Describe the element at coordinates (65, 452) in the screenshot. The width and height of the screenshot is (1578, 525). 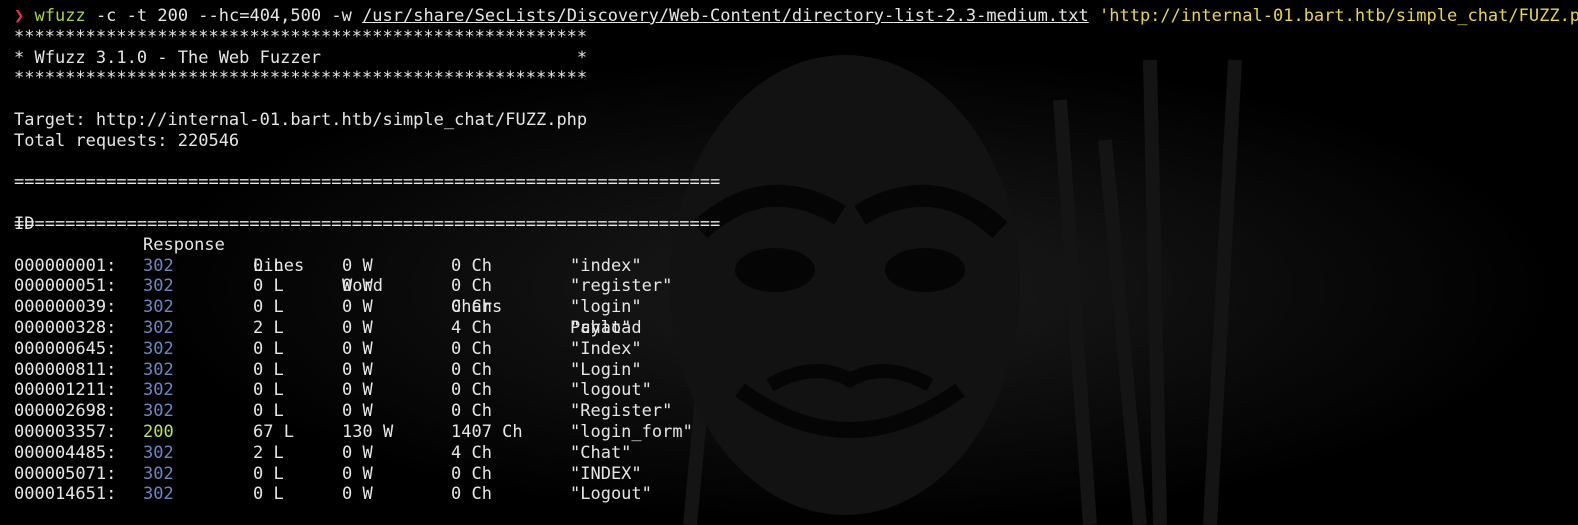
I see `result-id: 000004485:` at that location.